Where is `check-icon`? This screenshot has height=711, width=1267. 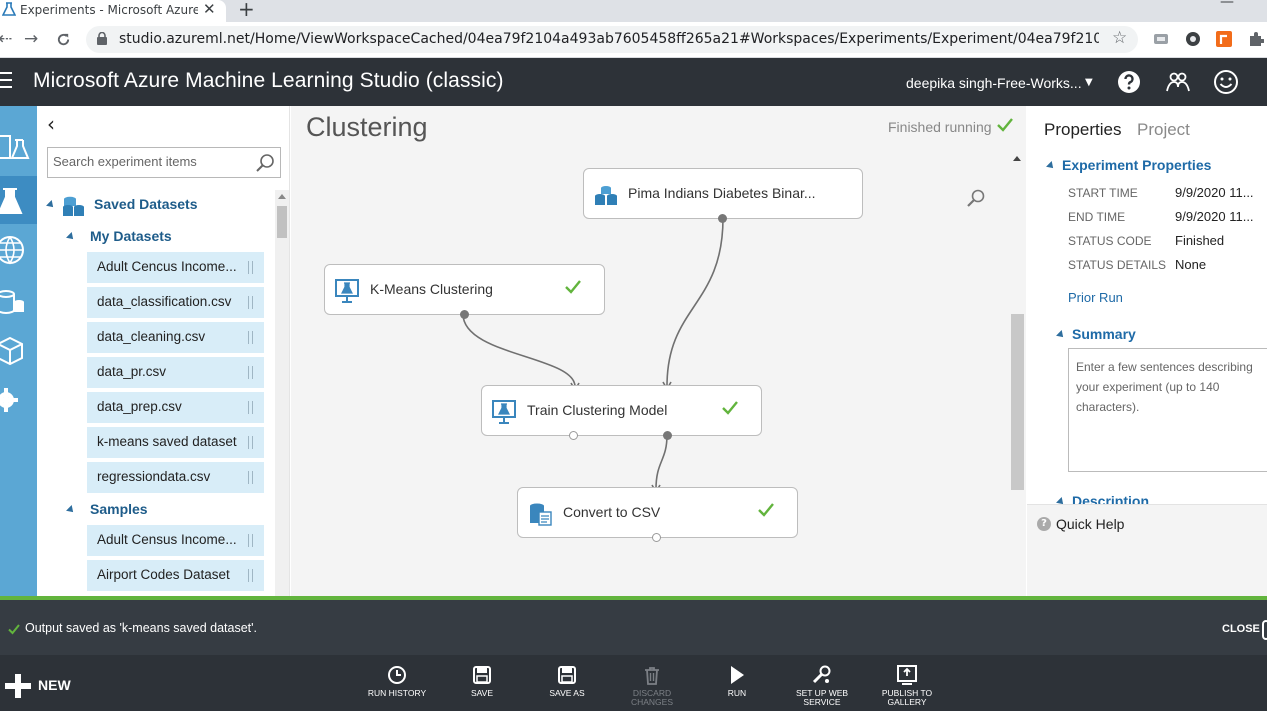 check-icon is located at coordinates (573, 287).